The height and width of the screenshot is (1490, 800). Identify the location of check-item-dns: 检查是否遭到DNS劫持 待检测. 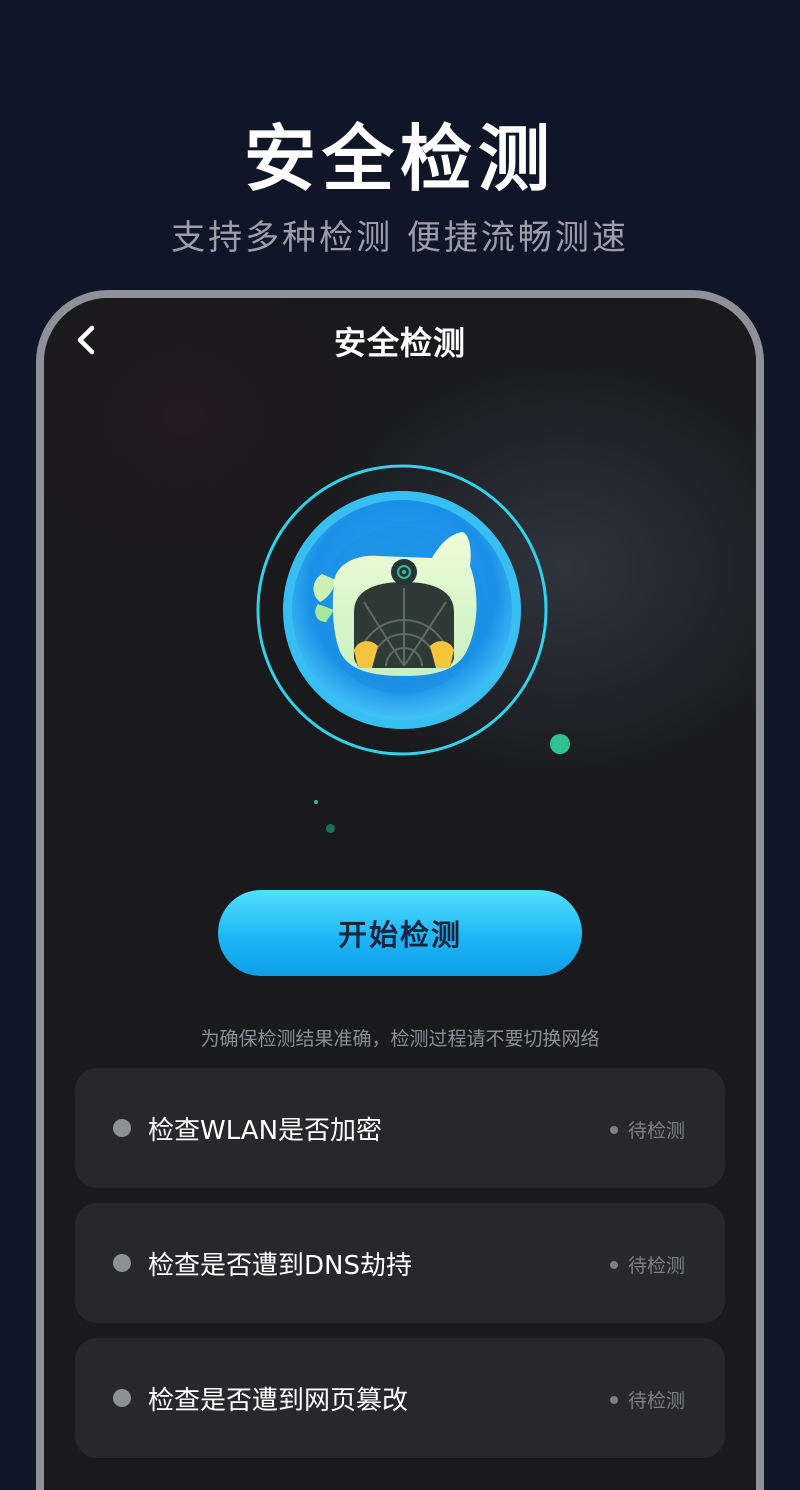
(400, 1263).